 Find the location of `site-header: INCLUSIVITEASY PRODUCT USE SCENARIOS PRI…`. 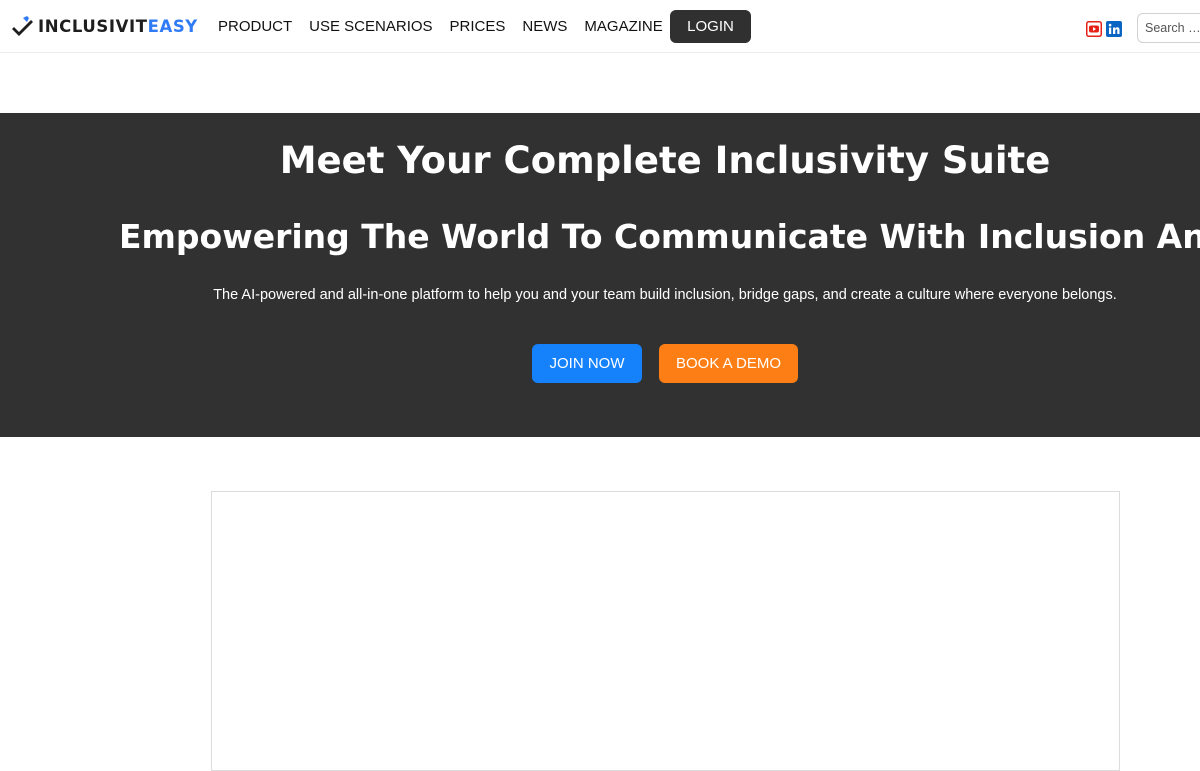

site-header: INCLUSIVITEASY PRODUCT USE SCENARIOS PRI… is located at coordinates (600, 26).